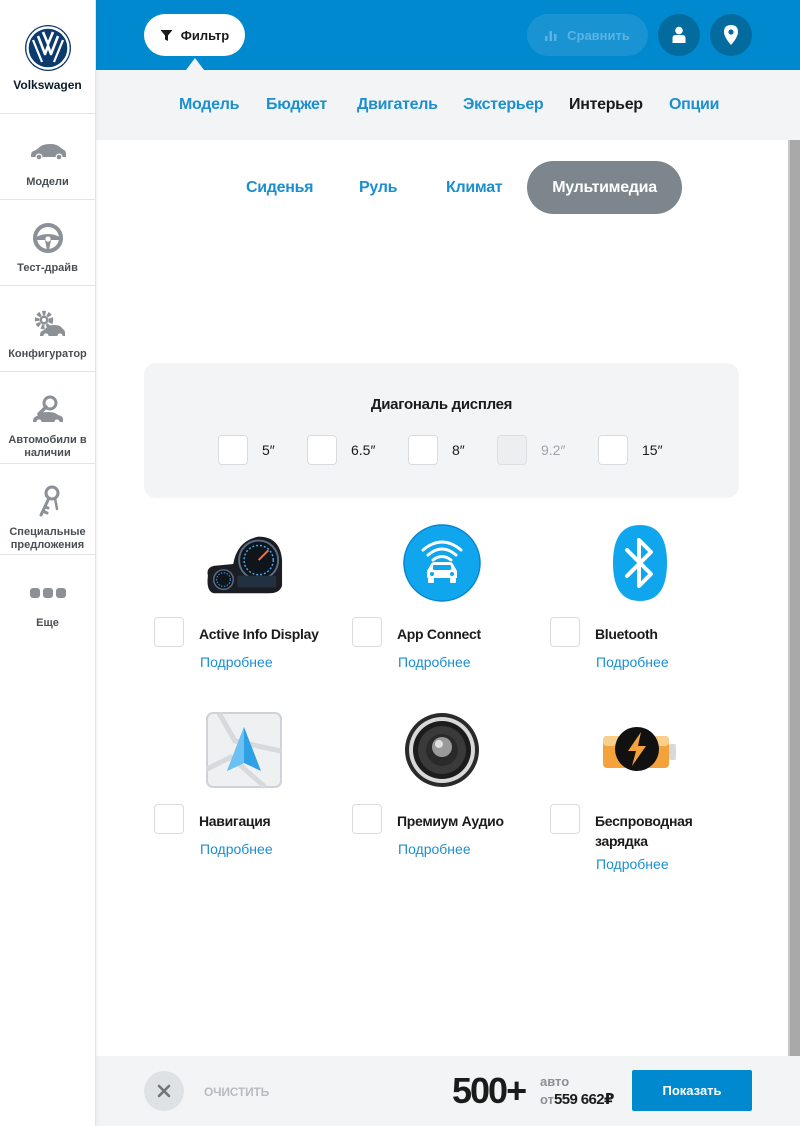 This screenshot has height=1126, width=800. I want to click on subtab-climate: Климат, so click(474, 188).